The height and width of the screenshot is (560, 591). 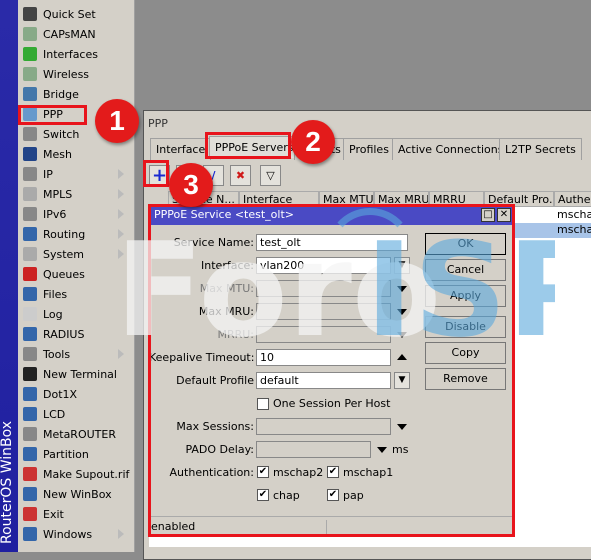 What do you see at coordinates (48, 174) in the screenshot?
I see `sidebar-item-label: IP` at bounding box center [48, 174].